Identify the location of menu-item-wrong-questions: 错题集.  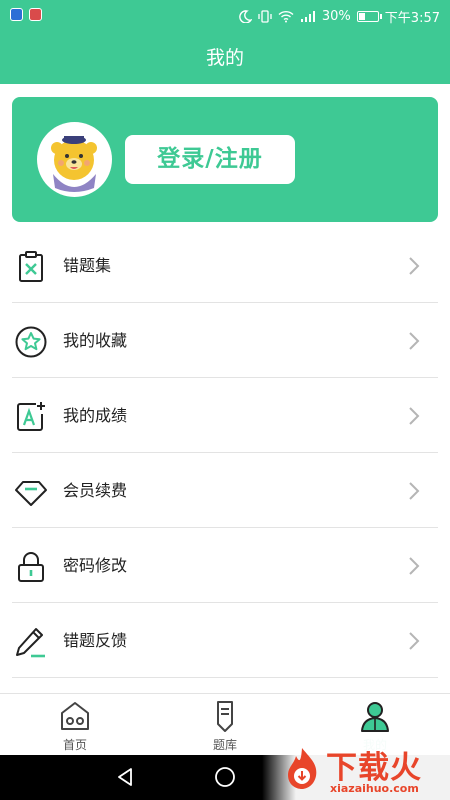
(225, 265).